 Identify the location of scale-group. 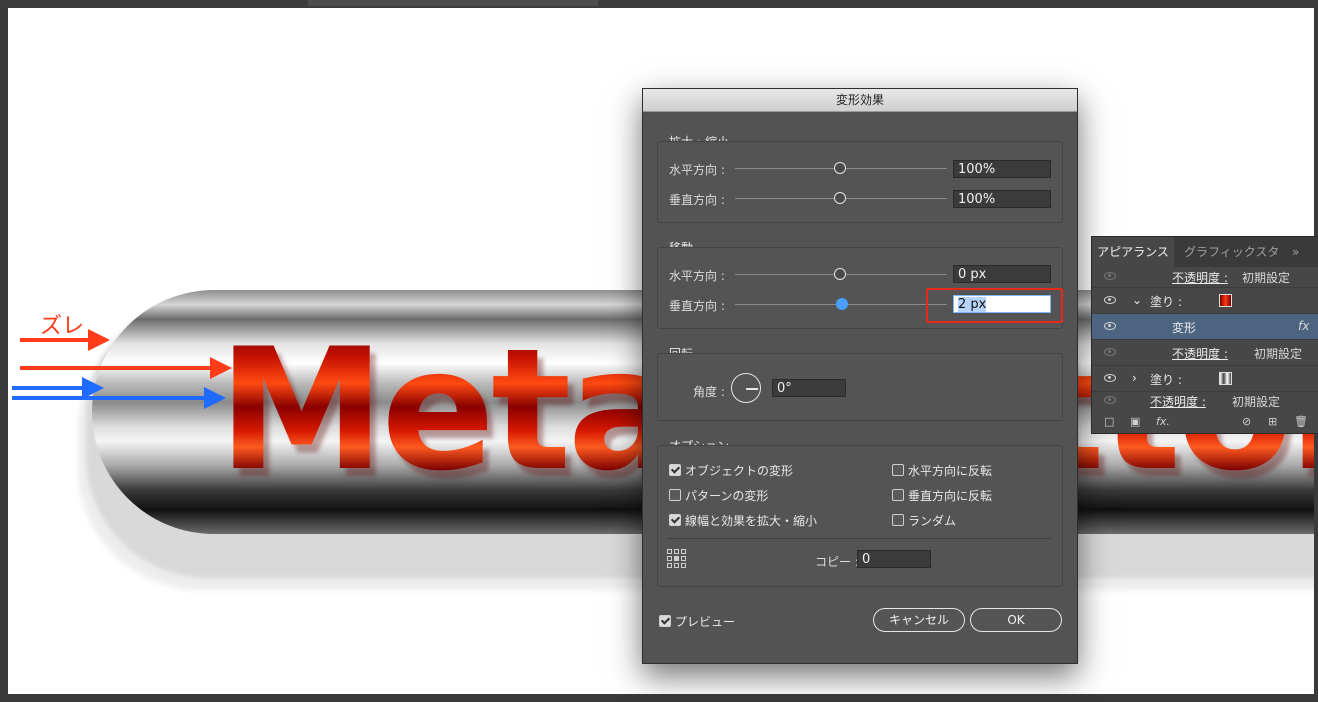
(860, 182).